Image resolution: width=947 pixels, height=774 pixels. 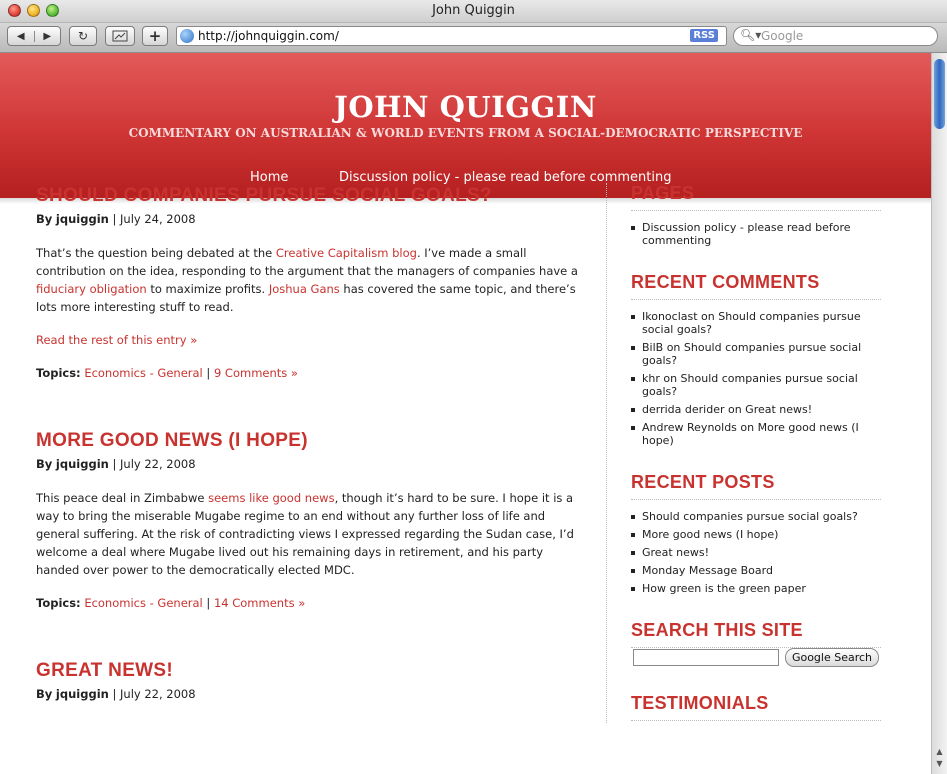 I want to click on creative-capitalism-link: Creative Capitalism blog, so click(x=346, y=253).